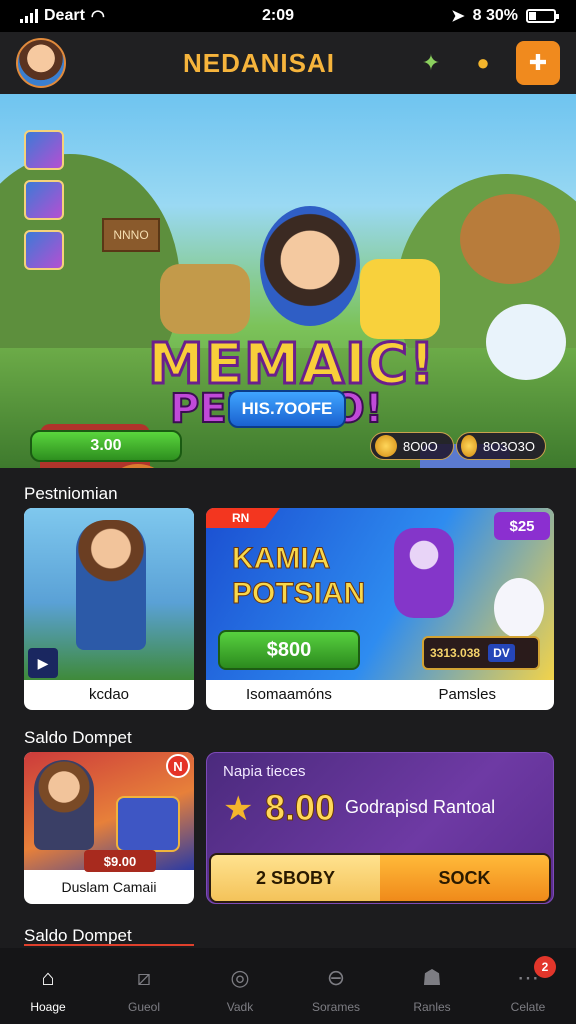  Describe the element at coordinates (467, 694) in the screenshot. I see `card-2-label-right: Pamsles` at that location.